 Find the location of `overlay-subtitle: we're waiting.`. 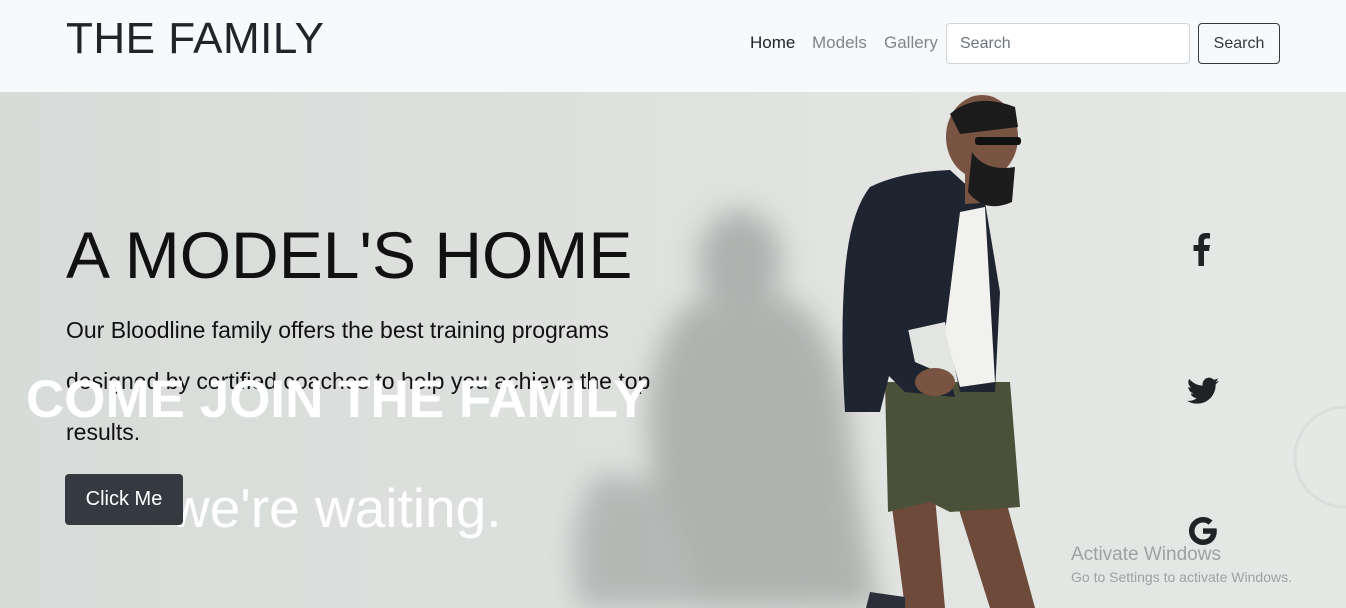

overlay-subtitle: we're waiting. is located at coordinates (336, 508).